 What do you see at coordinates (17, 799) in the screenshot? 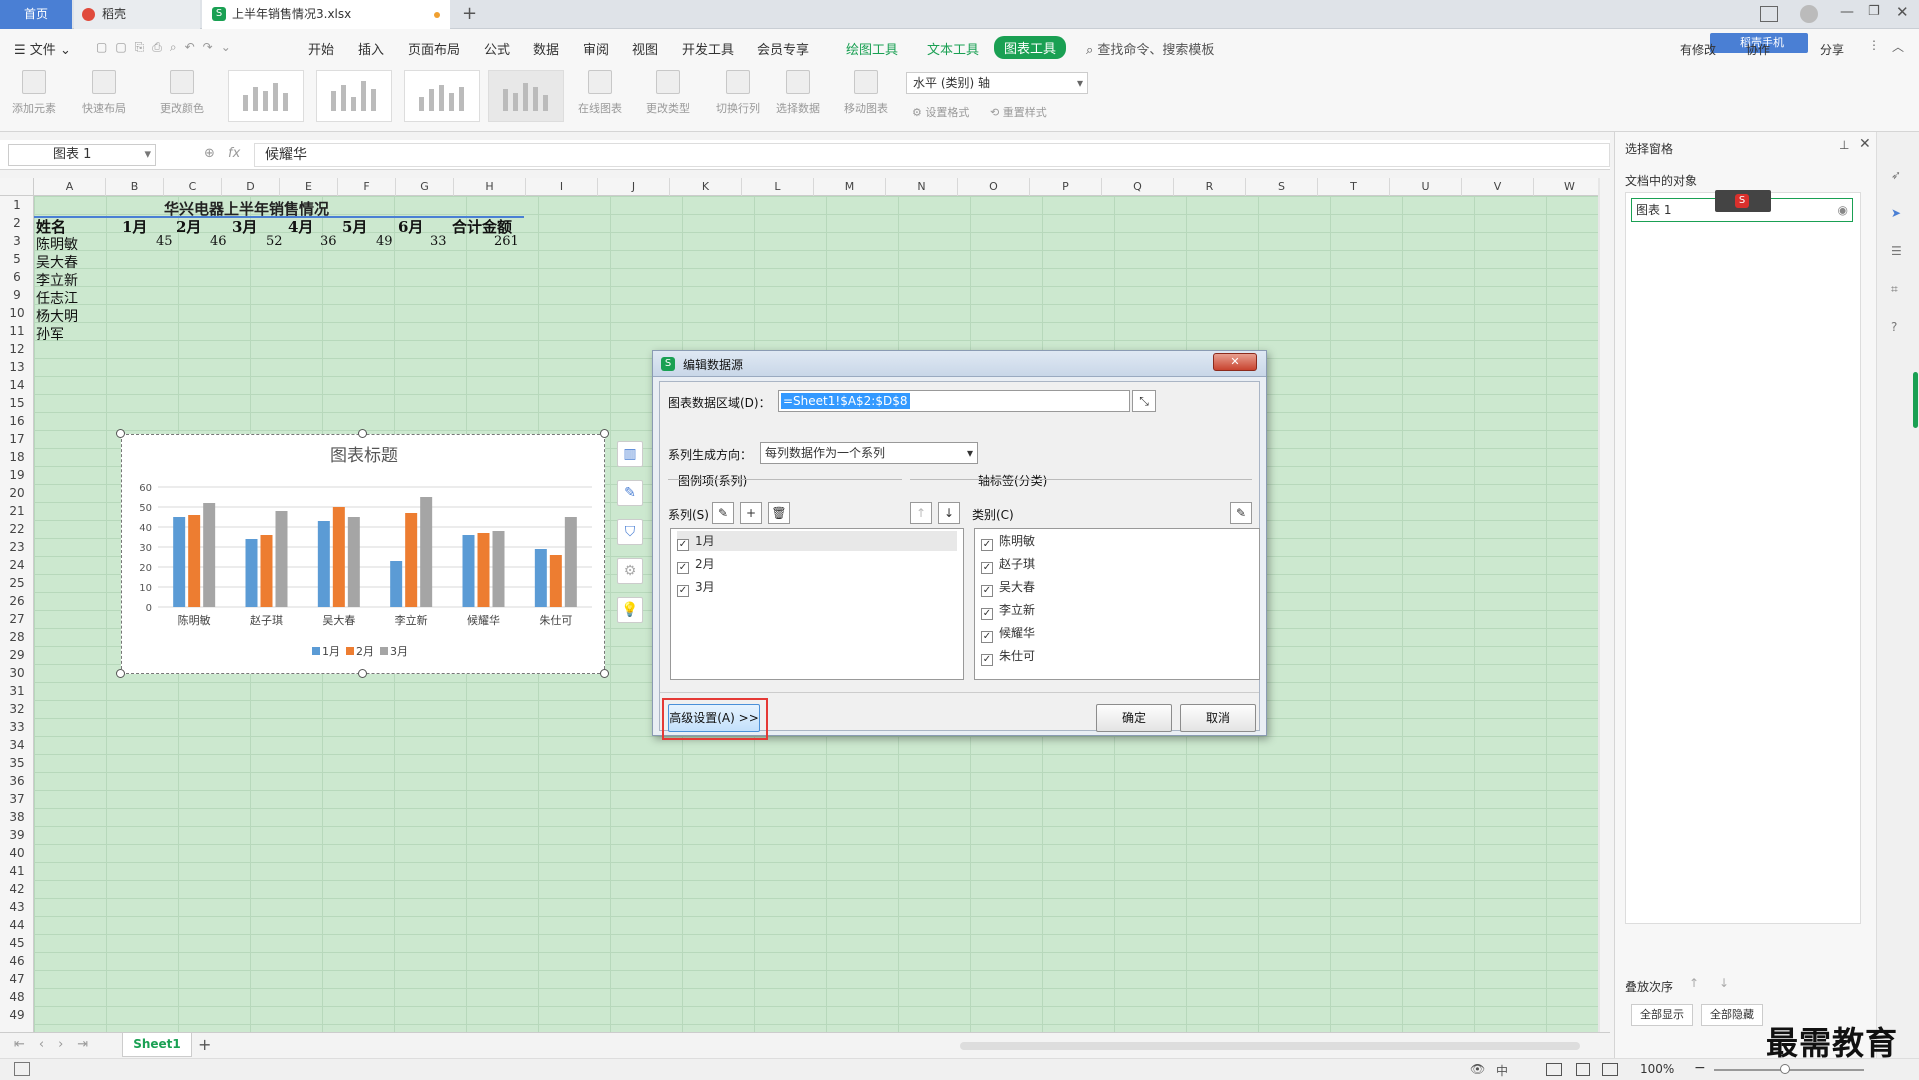
I see `row-header-37: 37` at bounding box center [17, 799].